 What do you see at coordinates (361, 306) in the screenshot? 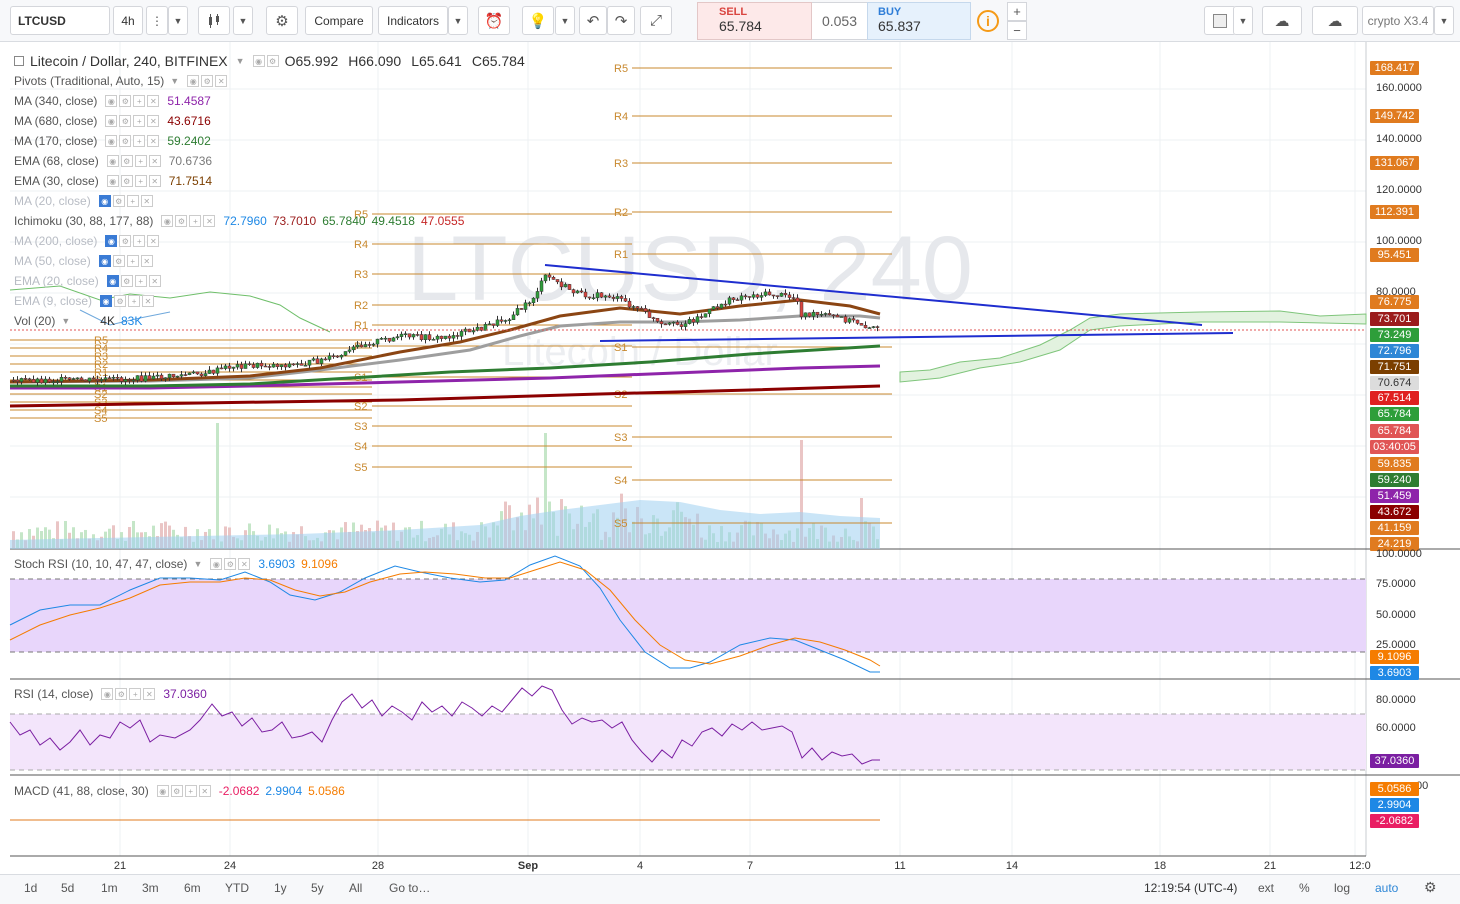
I see `pivot-label: R2` at bounding box center [361, 306].